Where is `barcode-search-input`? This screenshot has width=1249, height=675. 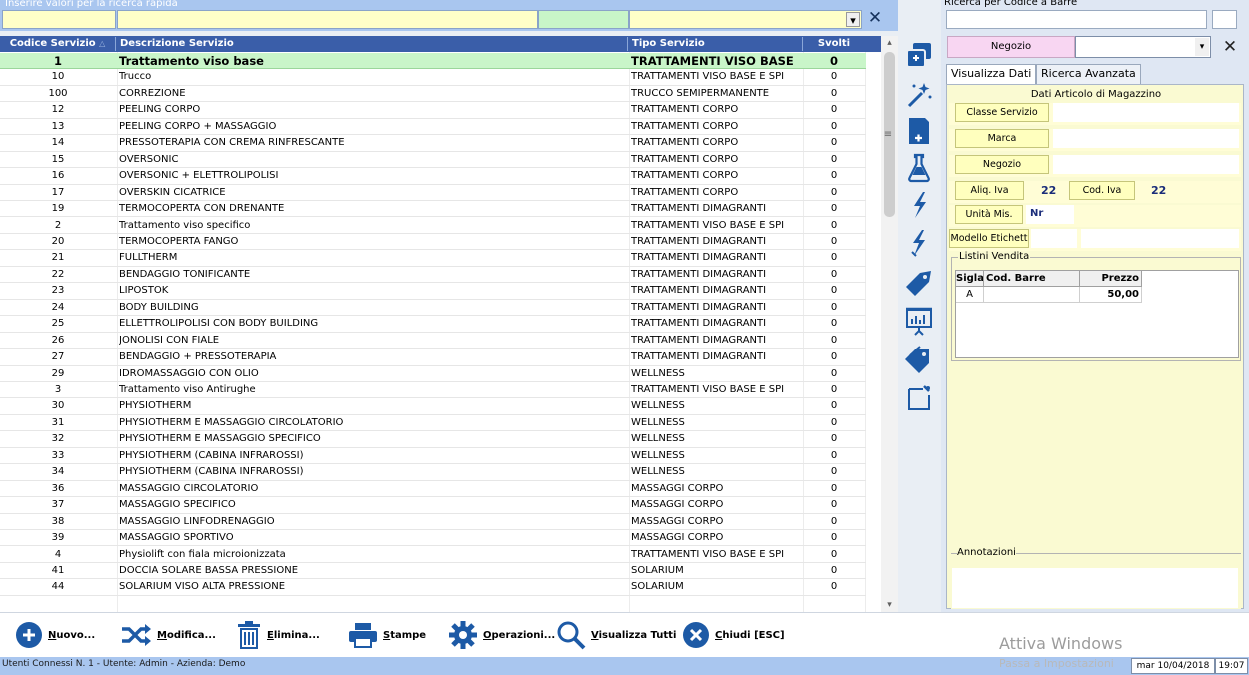 barcode-search-input is located at coordinates (1076, 19).